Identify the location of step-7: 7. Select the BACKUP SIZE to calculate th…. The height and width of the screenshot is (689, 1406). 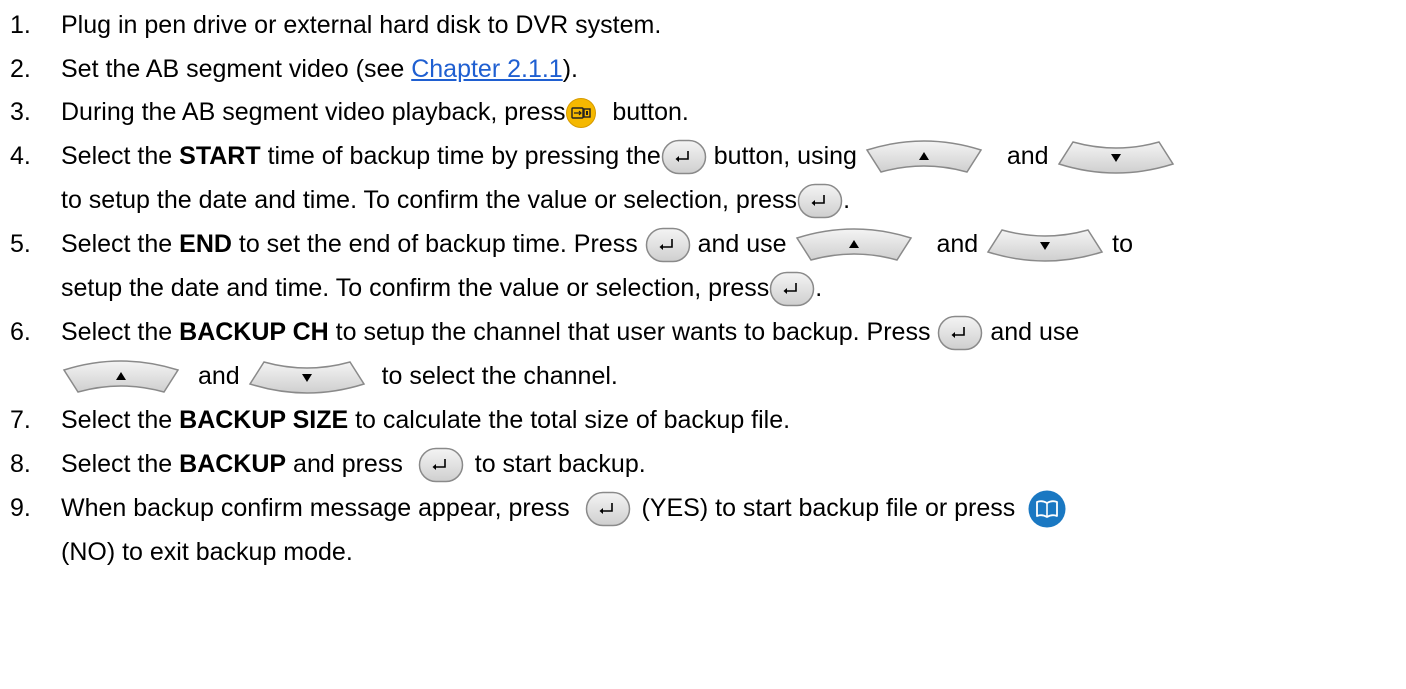
(400, 420).